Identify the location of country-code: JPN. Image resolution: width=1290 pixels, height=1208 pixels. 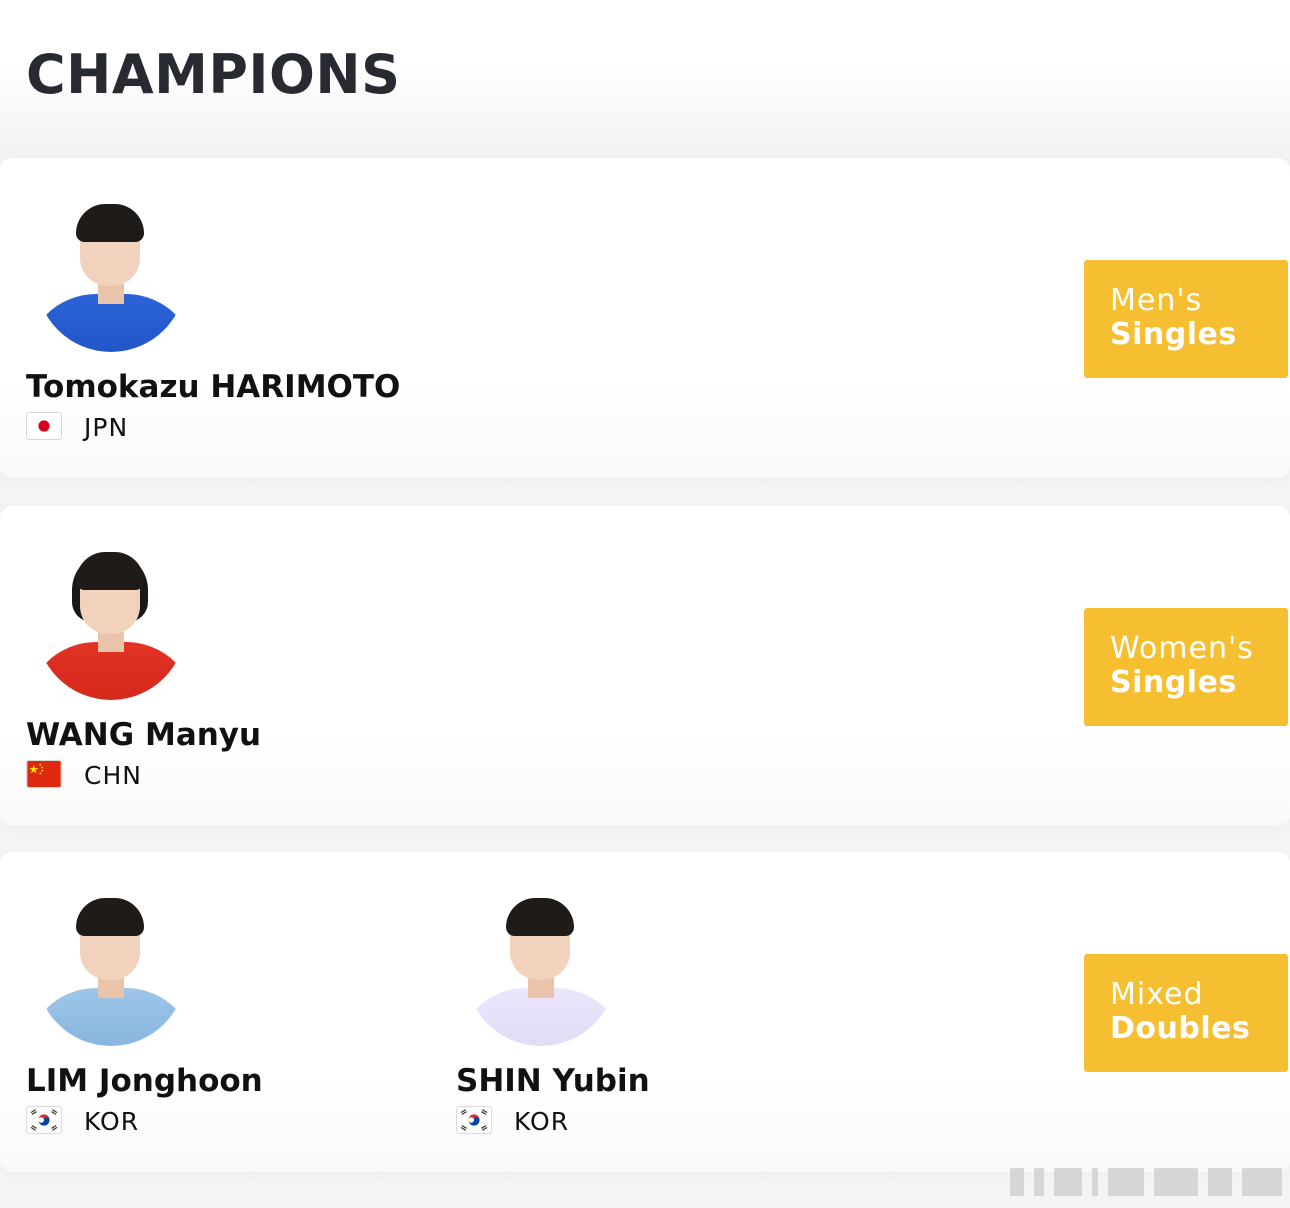
(106, 427).